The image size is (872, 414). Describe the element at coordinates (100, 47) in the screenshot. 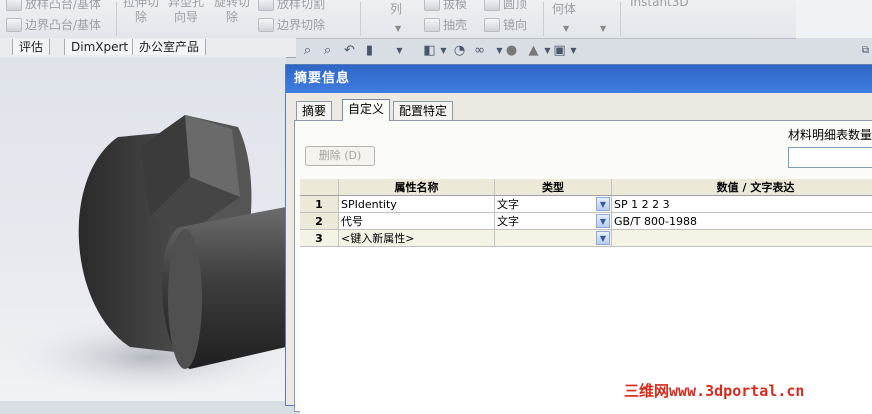

I see `tab-dimxpert: DimXpert` at that location.